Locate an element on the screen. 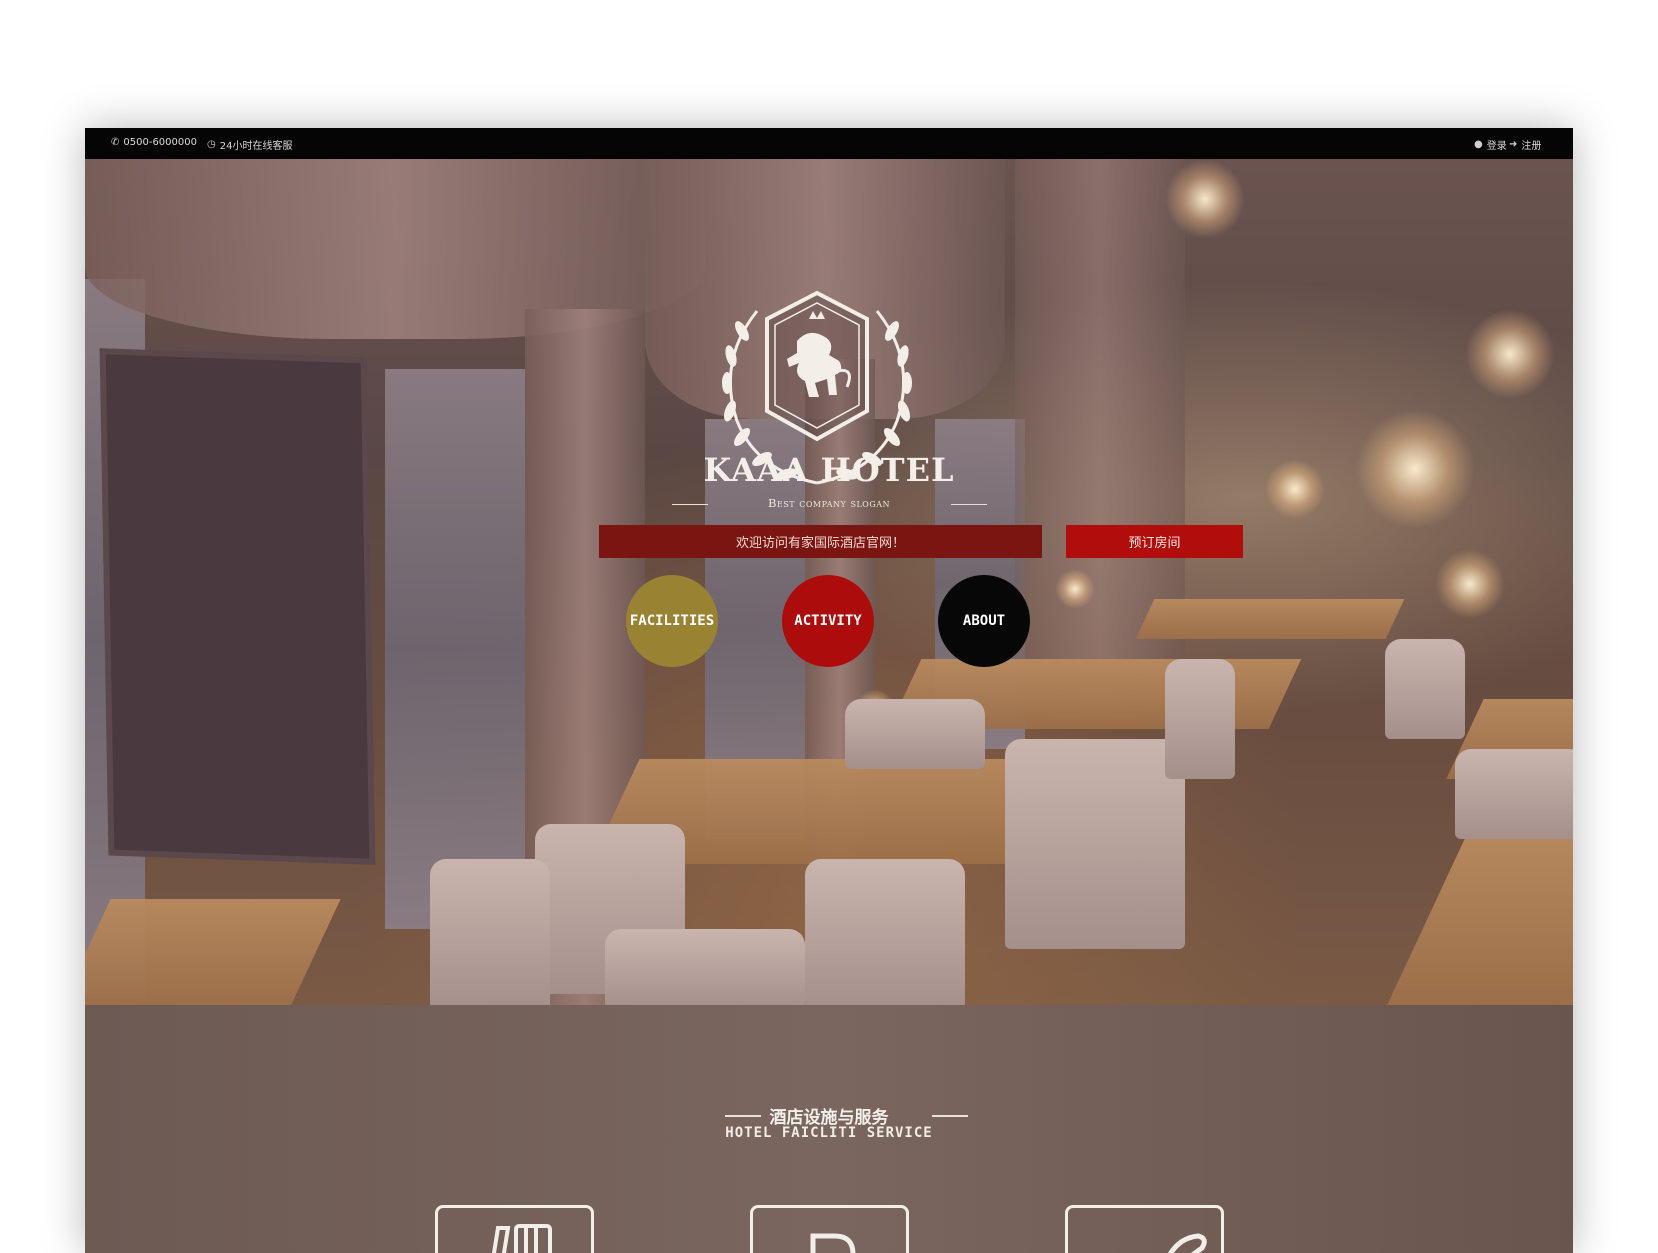  register-link: ➜ 注册 is located at coordinates (1525, 144).